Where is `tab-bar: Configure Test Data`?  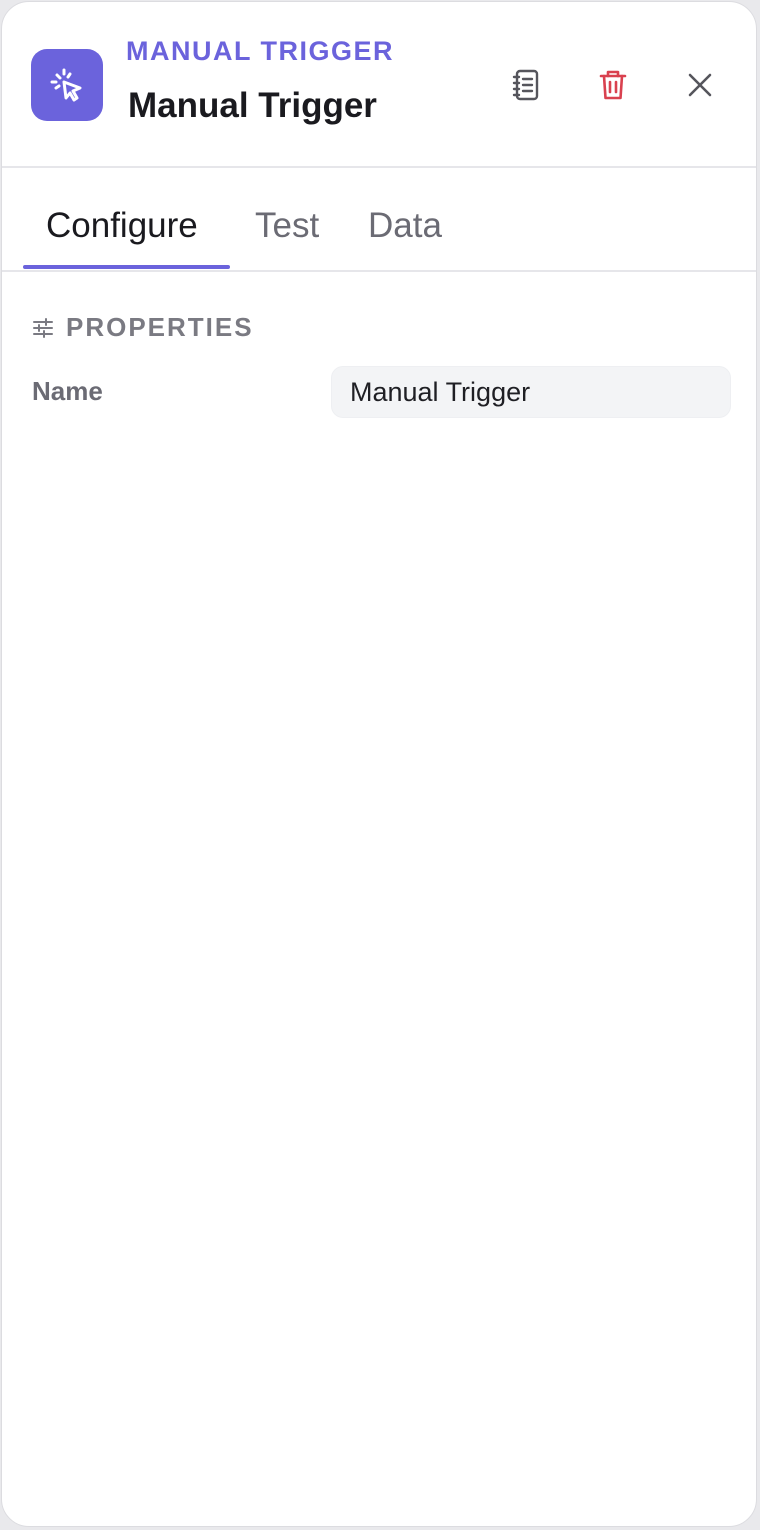
tab-bar: Configure Test Data is located at coordinates (379, 220).